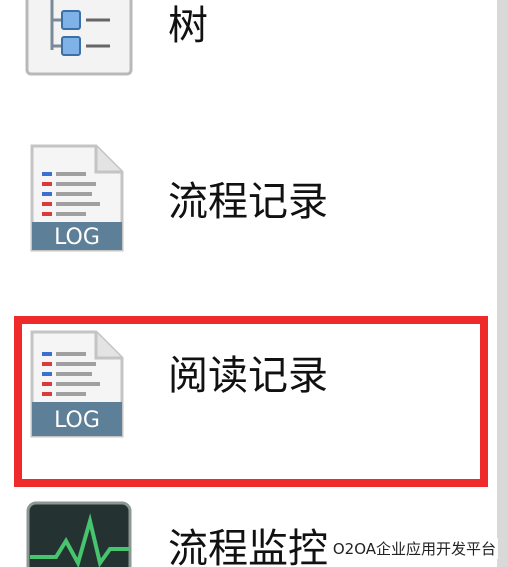  I want to click on menu-item-label: 流程监控, so click(248, 546).